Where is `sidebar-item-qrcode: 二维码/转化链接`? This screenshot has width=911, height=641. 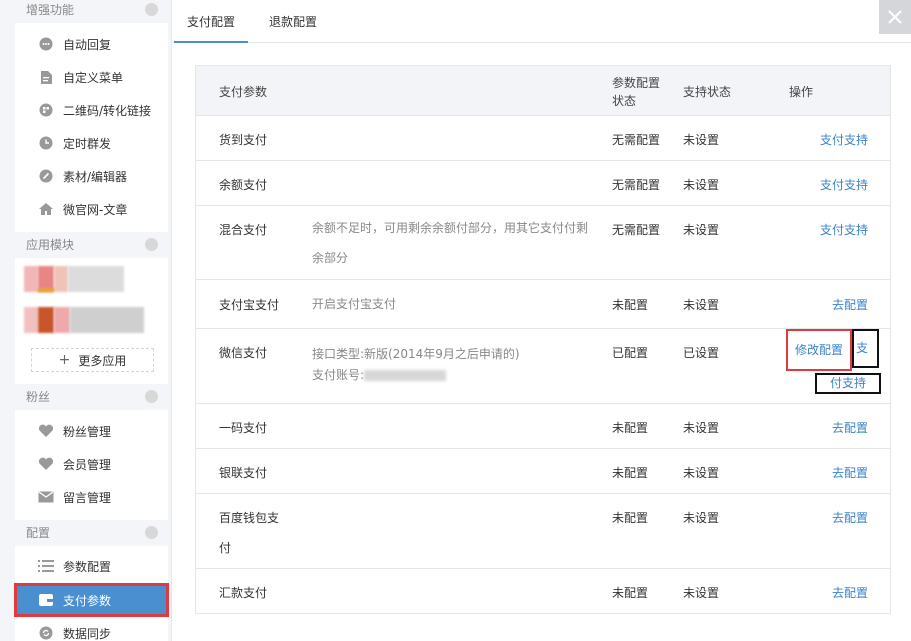
sidebar-item-qrcode: 二维码/转化链接 is located at coordinates (91, 110).